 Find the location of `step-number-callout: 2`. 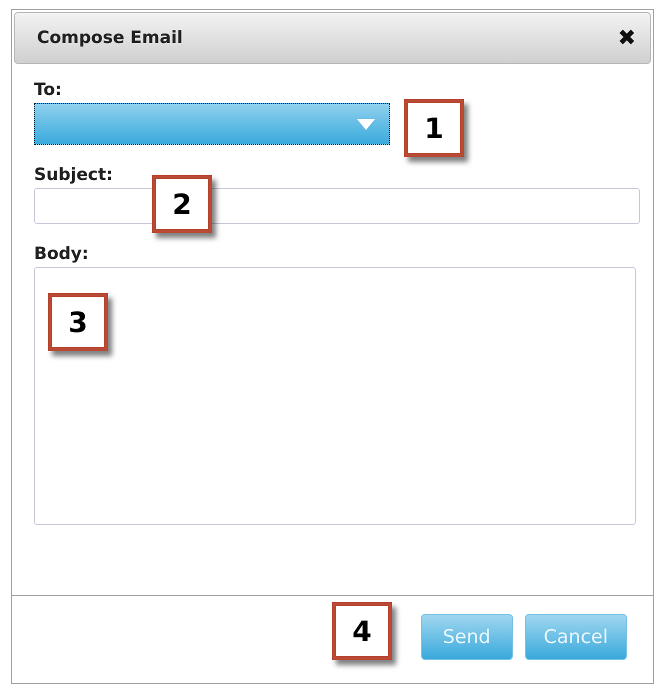

step-number-callout: 2 is located at coordinates (182, 204).